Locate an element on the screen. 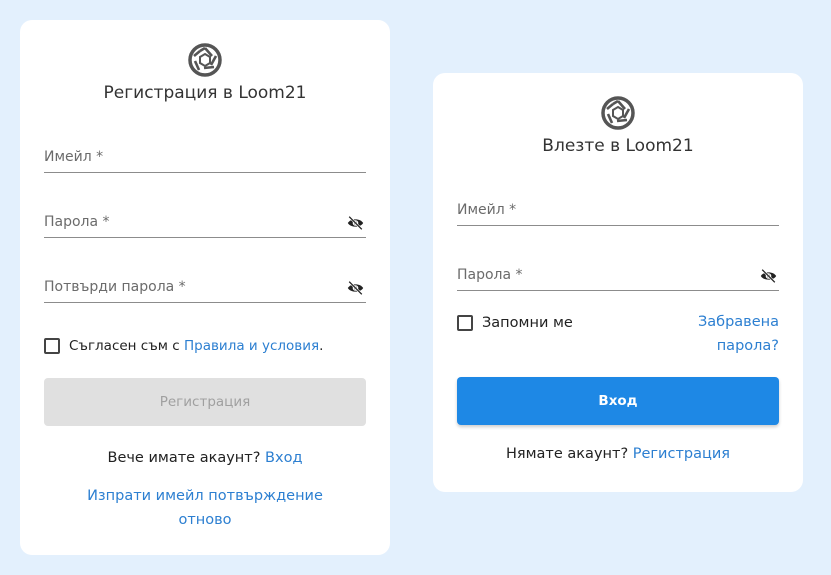 The image size is (831, 575). login-button: Вход is located at coordinates (618, 401).